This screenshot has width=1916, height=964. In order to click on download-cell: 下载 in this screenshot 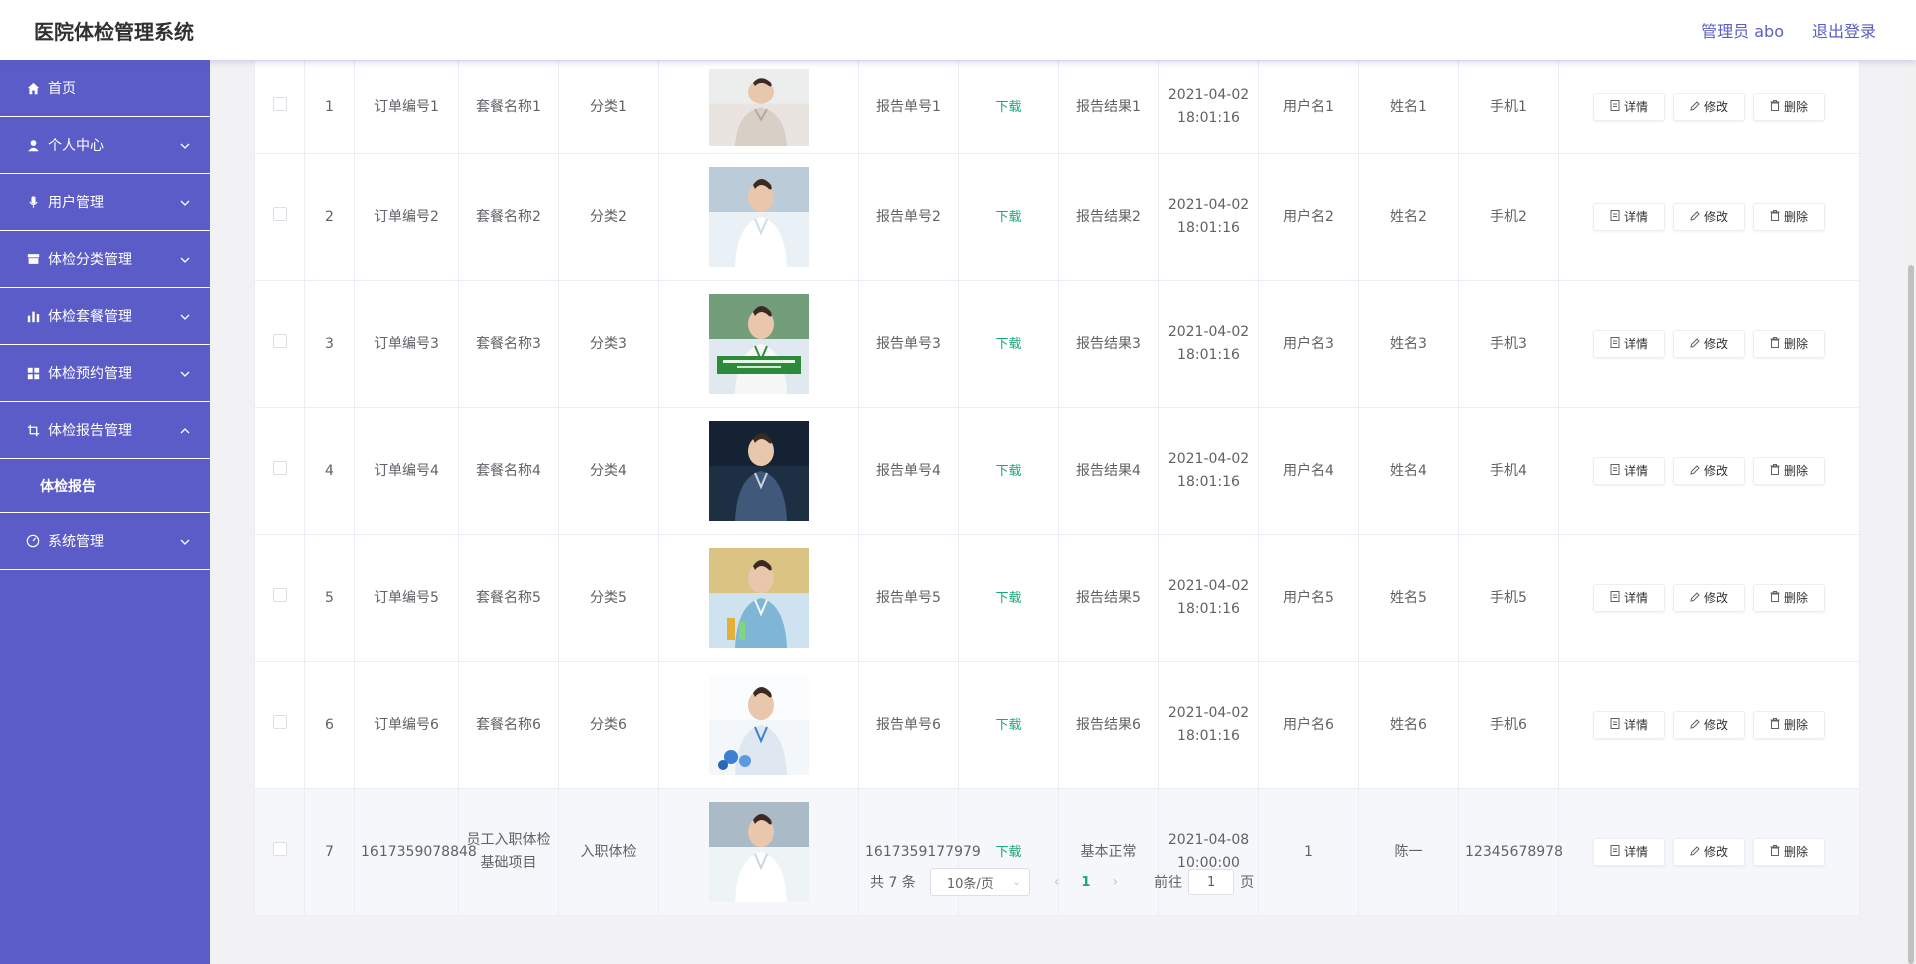, I will do `click(1008, 344)`.